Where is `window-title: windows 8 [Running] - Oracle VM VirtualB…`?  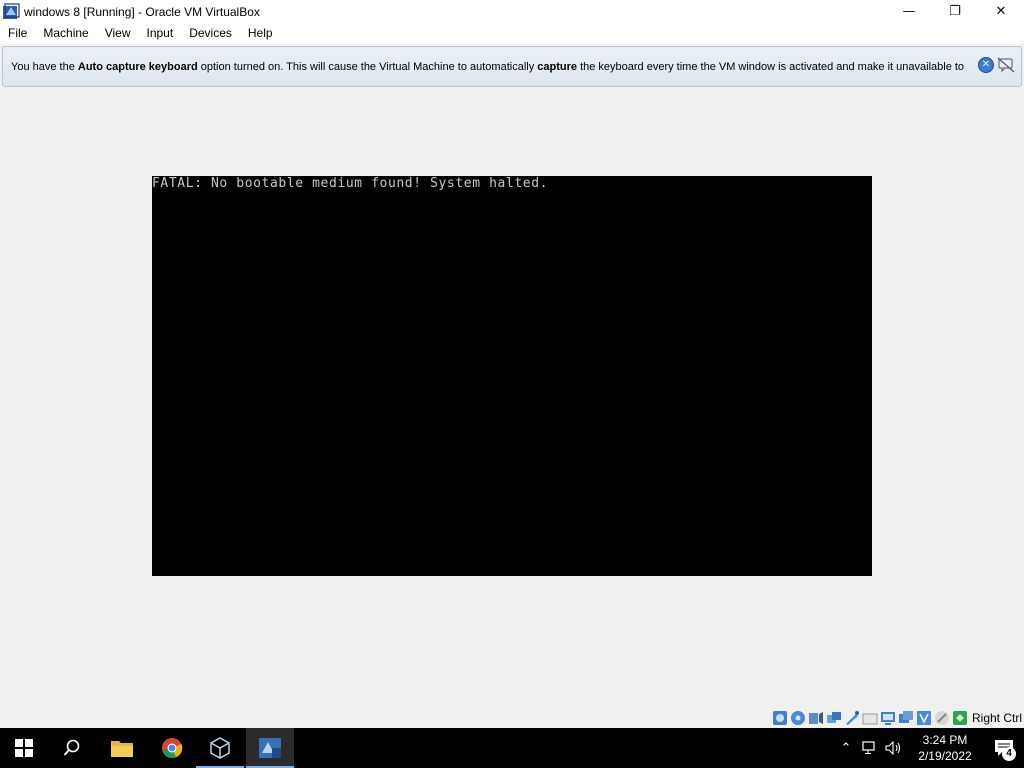 window-title: windows 8 [Running] - Oracle VM VirtualB… is located at coordinates (142, 11).